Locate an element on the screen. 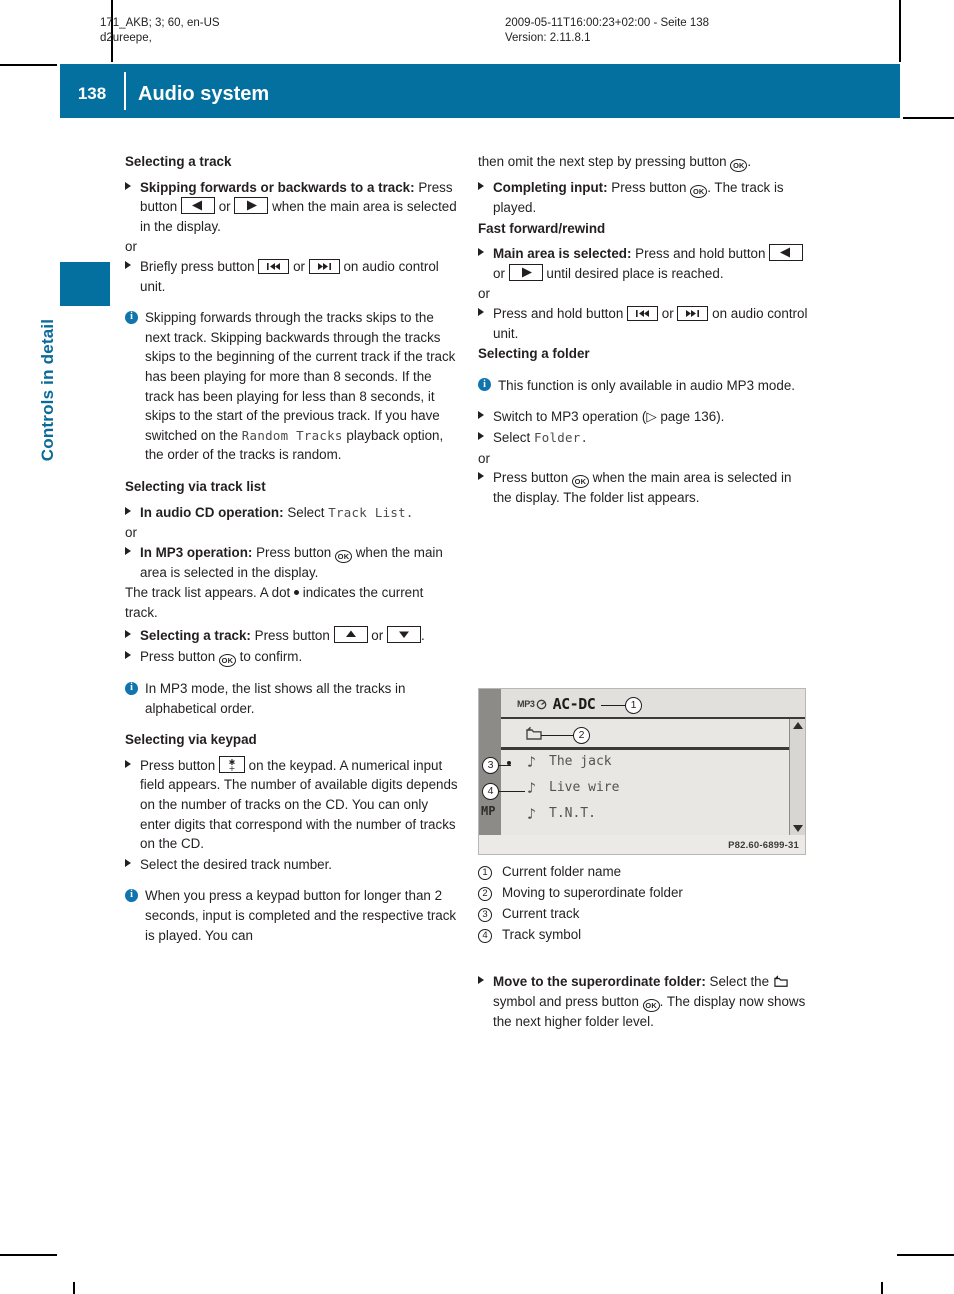 Image resolution: width=954 pixels, height=1294 pixels. hold-text-1: Press and hold button is located at coordinates (558, 313).